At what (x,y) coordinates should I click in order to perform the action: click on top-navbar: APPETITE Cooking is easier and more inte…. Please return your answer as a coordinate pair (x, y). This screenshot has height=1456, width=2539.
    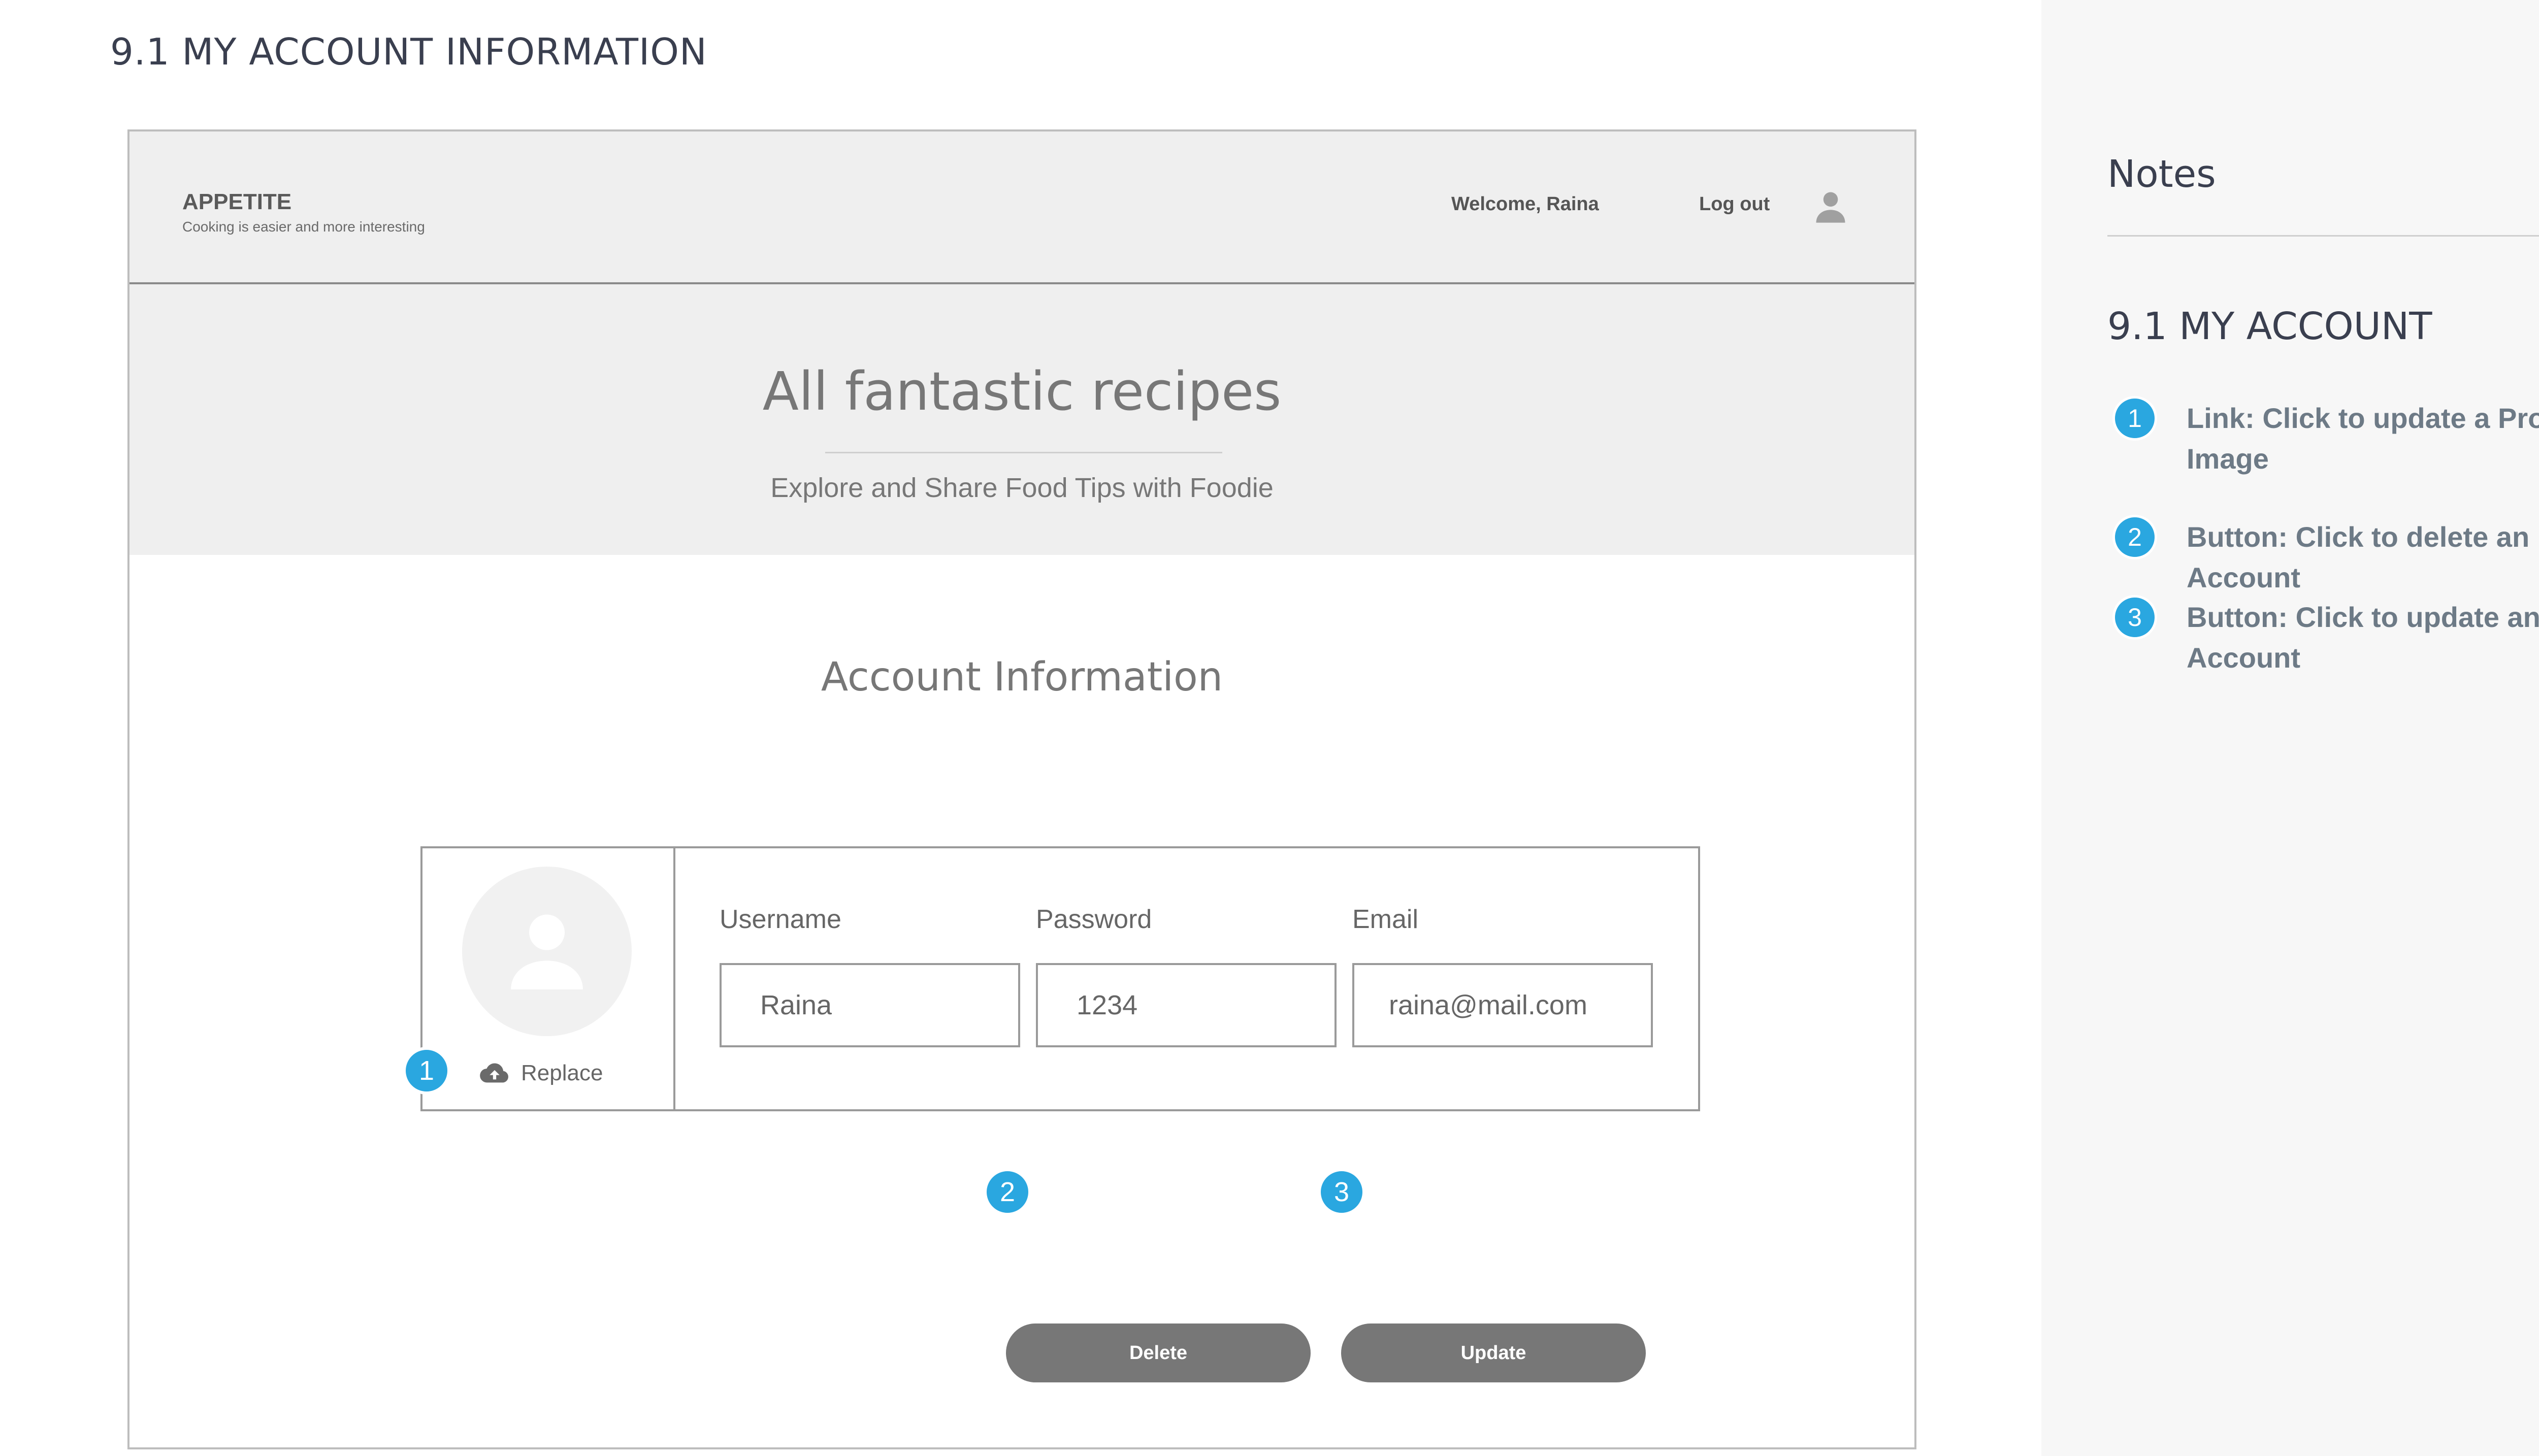
    Looking at the image, I should click on (1021, 207).